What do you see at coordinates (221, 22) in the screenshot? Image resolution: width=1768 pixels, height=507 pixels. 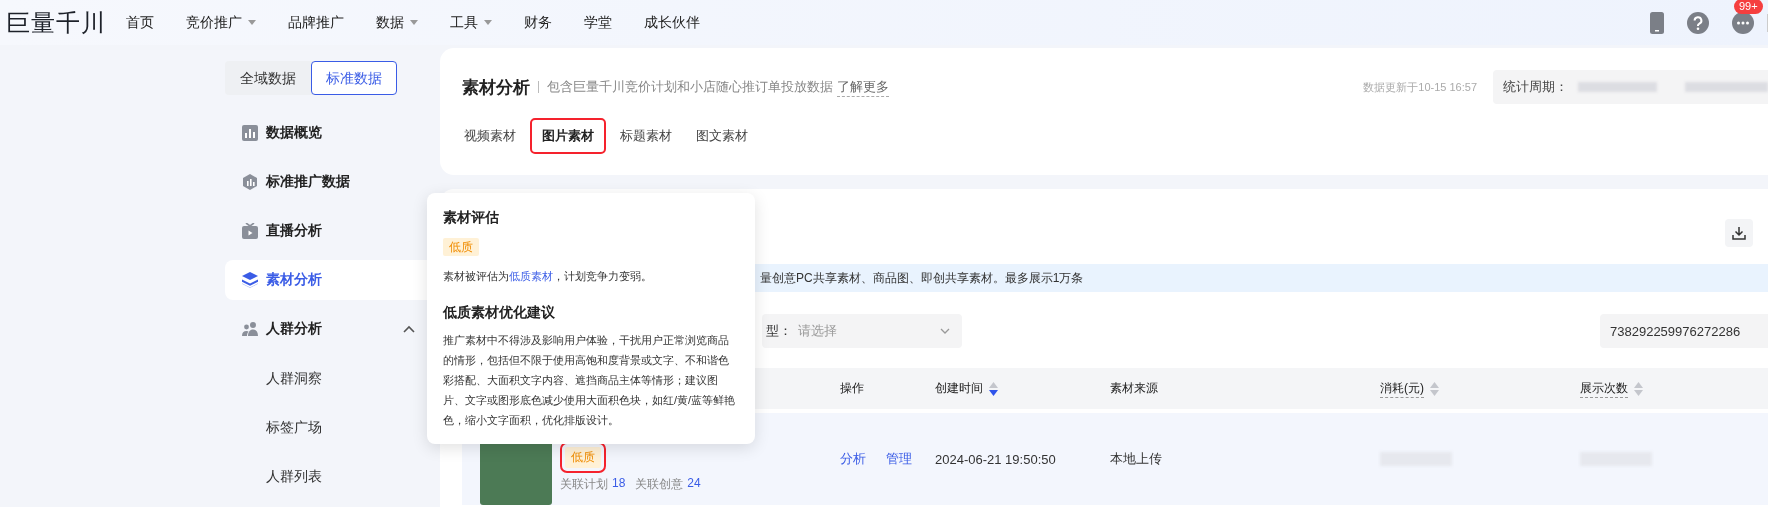 I see `nav-menu-item: 竞价推广` at bounding box center [221, 22].